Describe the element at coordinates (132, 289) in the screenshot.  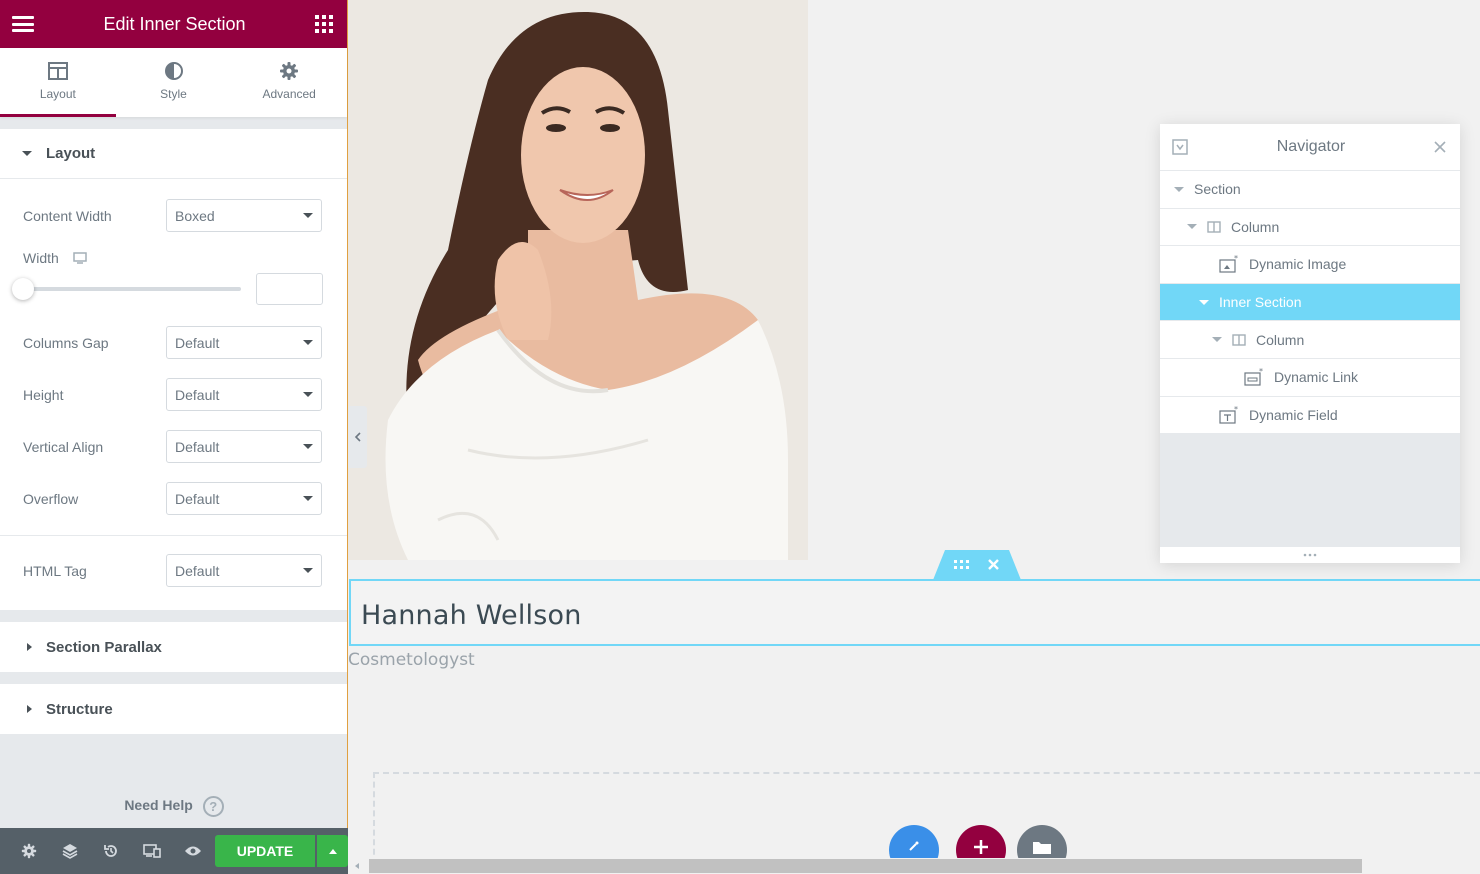
I see `width-slider-track` at that location.